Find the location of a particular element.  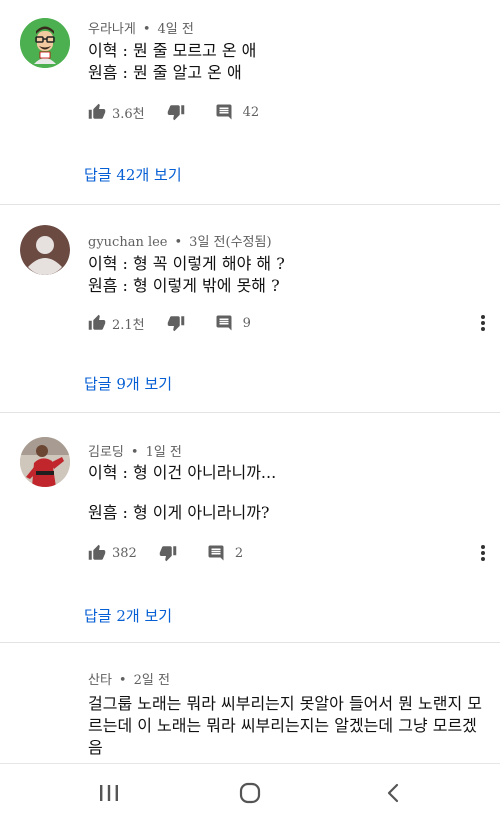

comment-actions: 382 2 is located at coordinates (165, 553).